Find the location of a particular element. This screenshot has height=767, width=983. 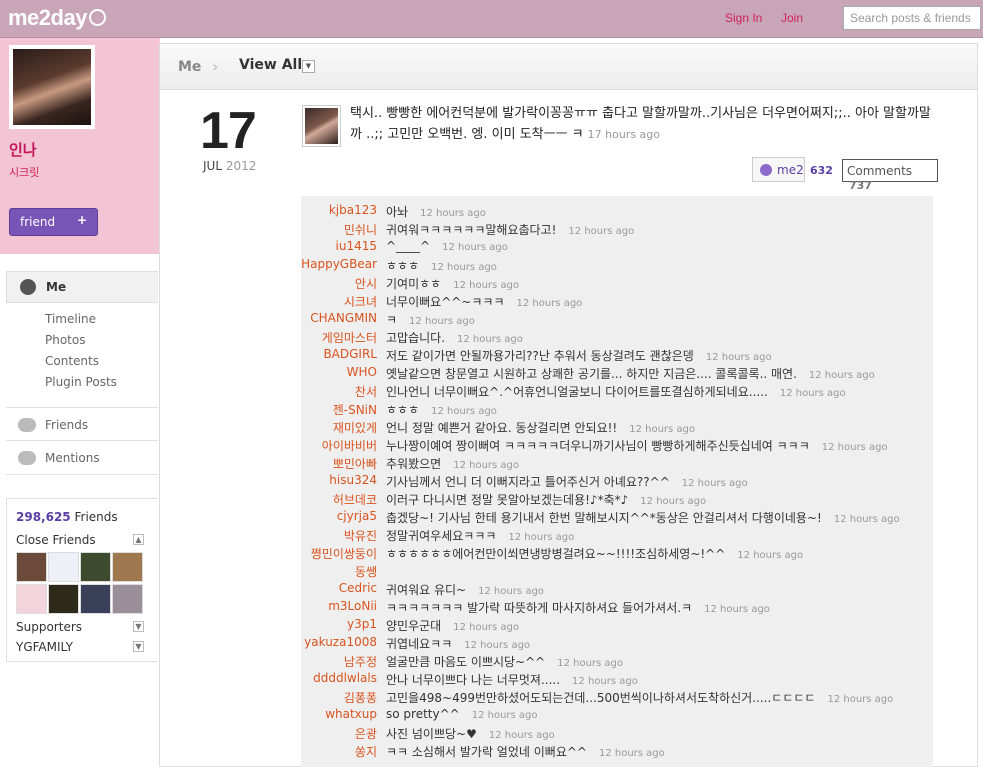

close-friends-label: Close Friends is located at coordinates (56, 540).